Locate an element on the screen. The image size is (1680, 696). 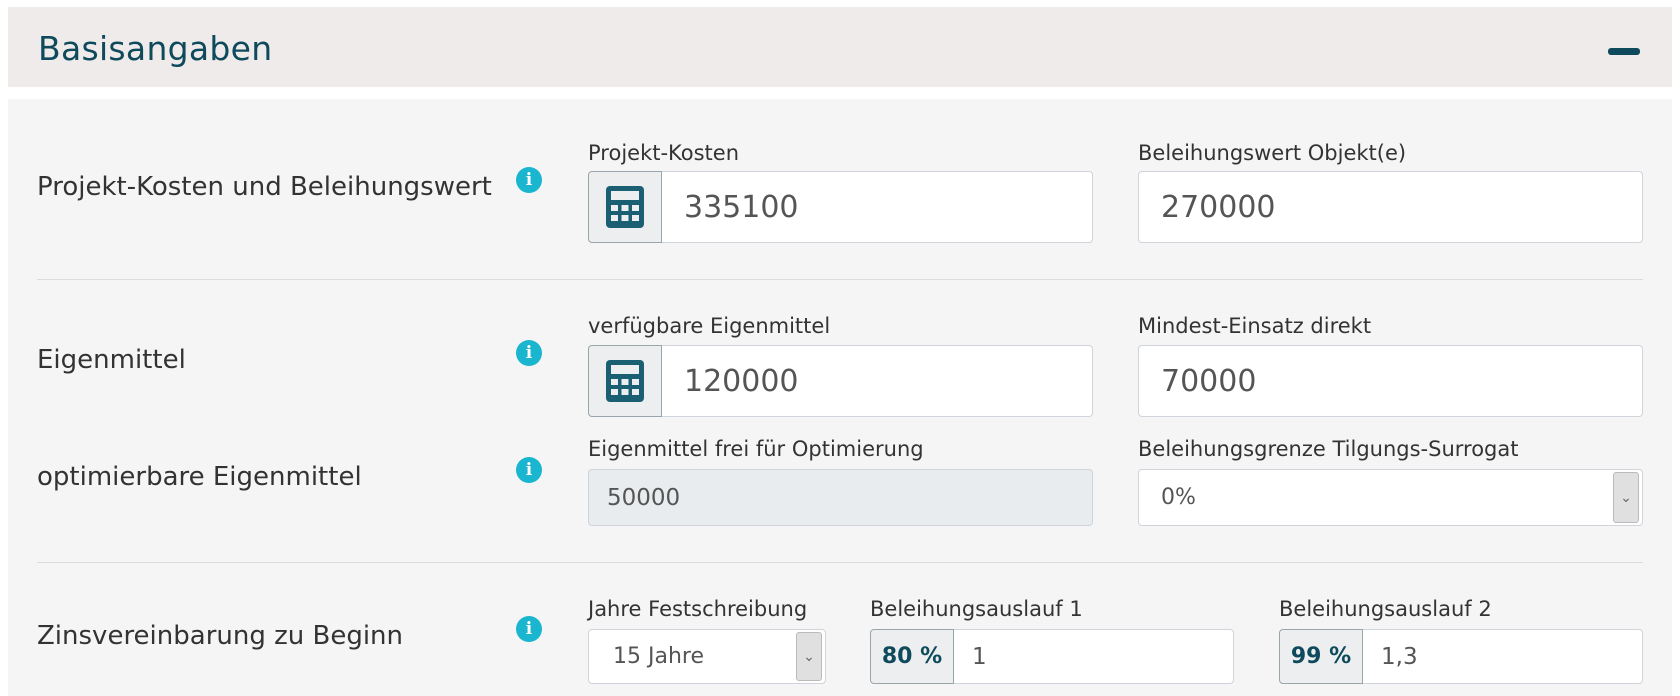
eigenmittel-frei-group: 50000 is located at coordinates (840, 497).